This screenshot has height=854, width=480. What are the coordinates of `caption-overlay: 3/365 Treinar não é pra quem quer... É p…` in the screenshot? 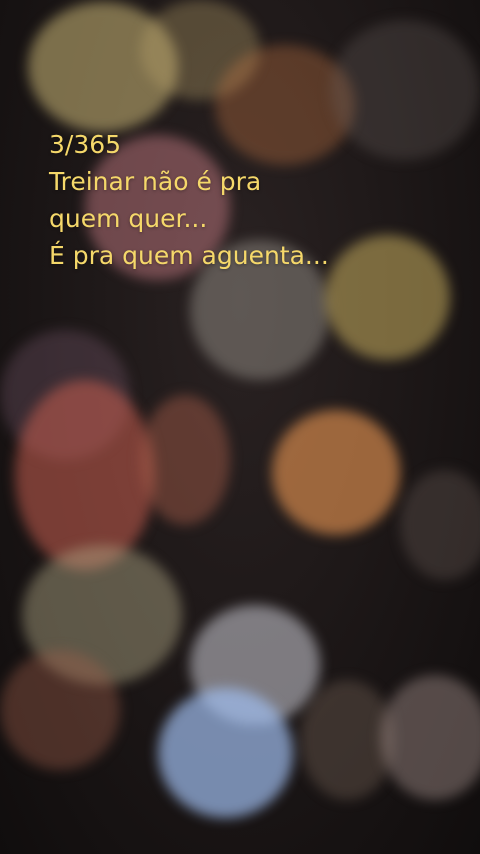 It's located at (189, 200).